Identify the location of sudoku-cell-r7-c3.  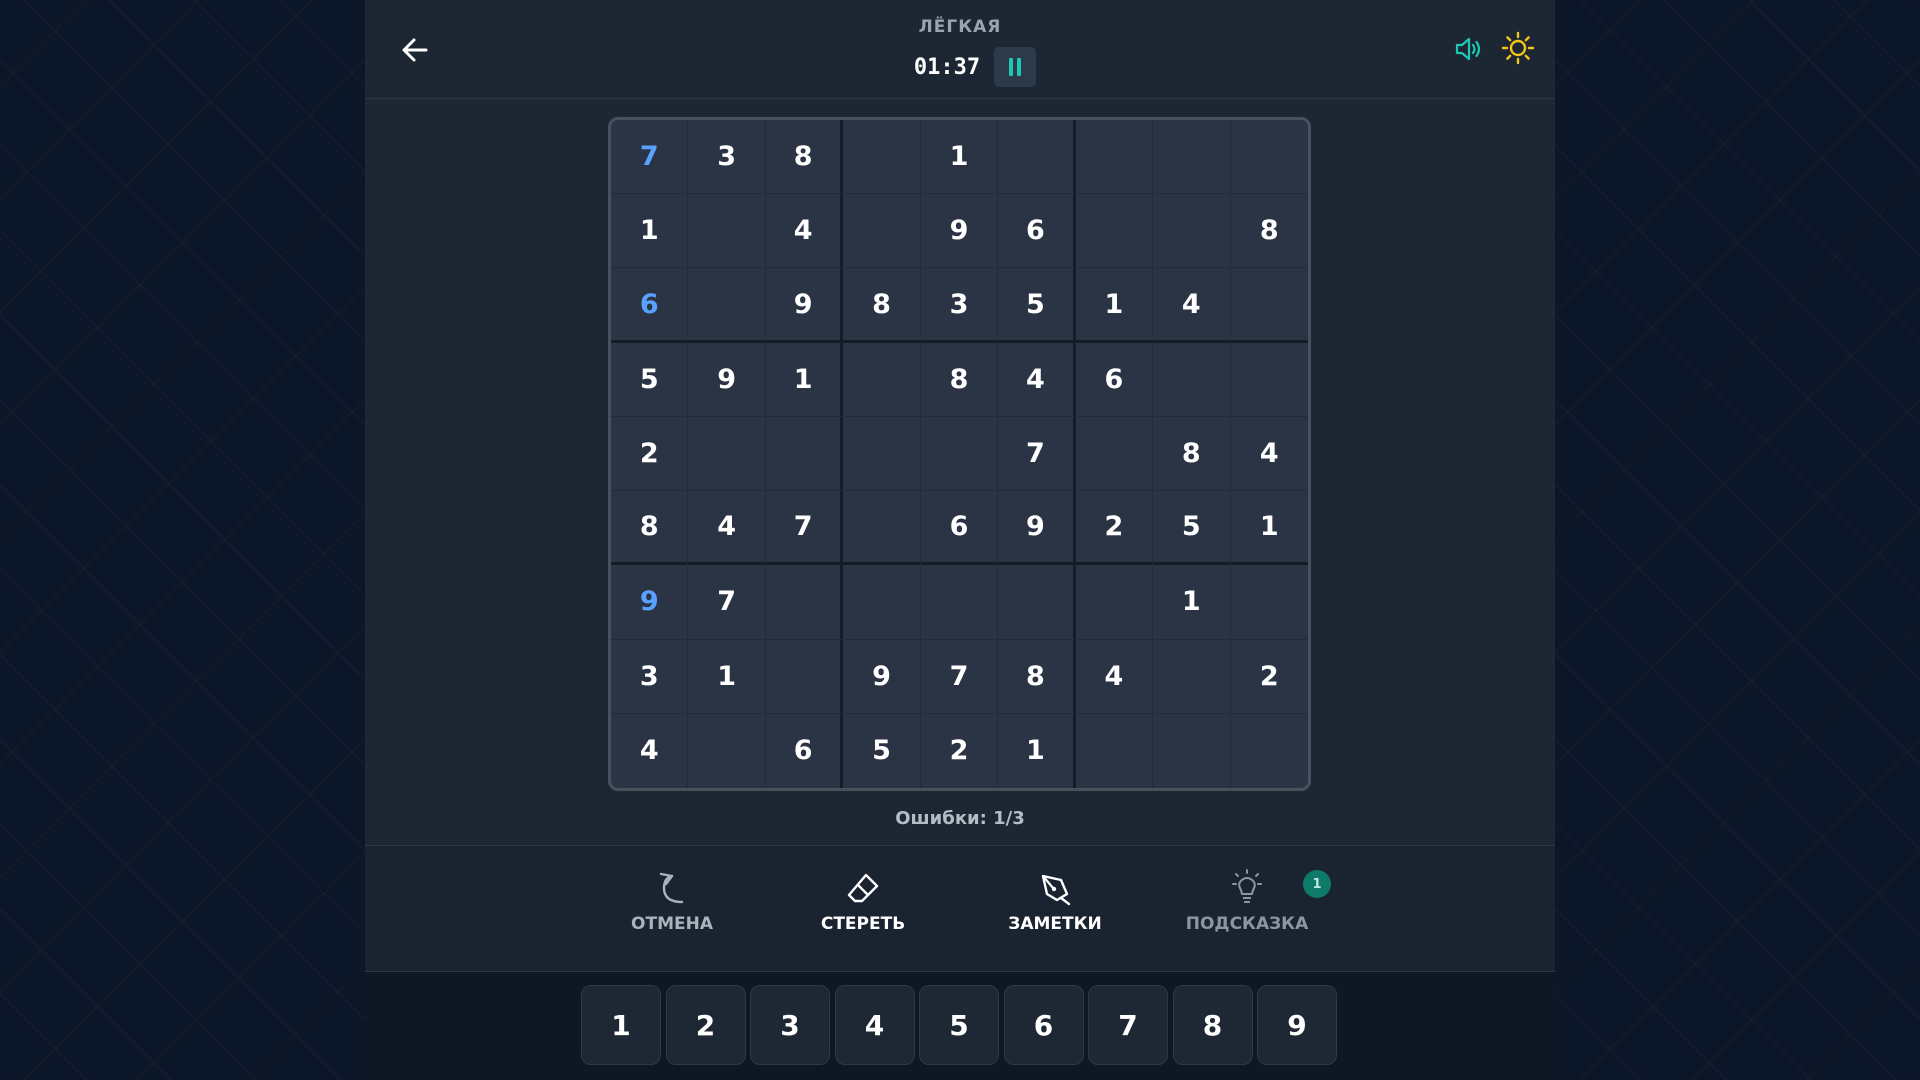
(804, 602).